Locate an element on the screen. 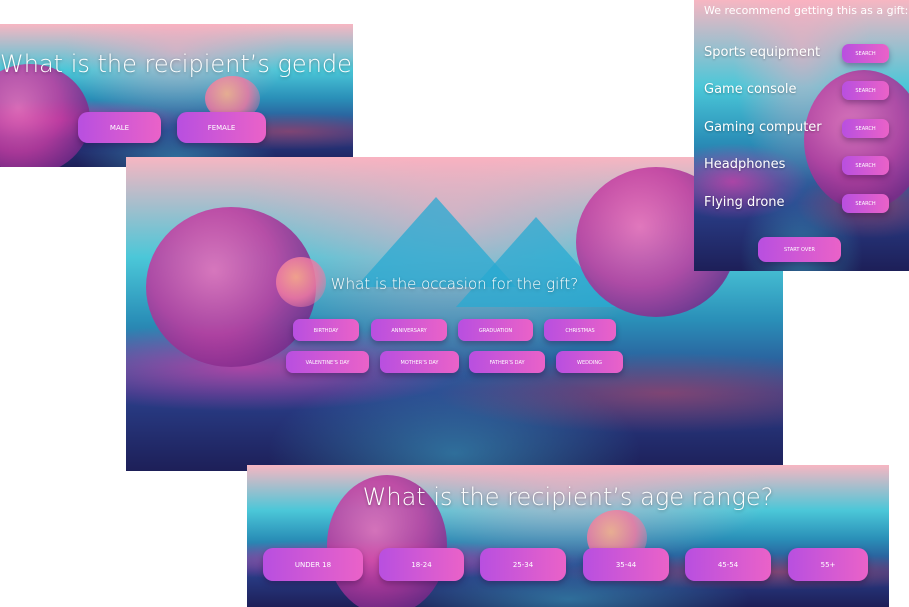 Image resolution: width=909 pixels, height=607 pixels. anniversary-button: ANNIVERSARY is located at coordinates (409, 330).